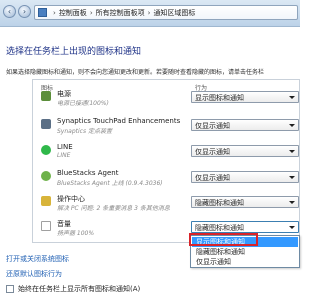 The width and height of the screenshot is (320, 300). What do you see at coordinates (37, 259) in the screenshot?
I see `system-icons-link: 打开或关闭系统图标` at bounding box center [37, 259].